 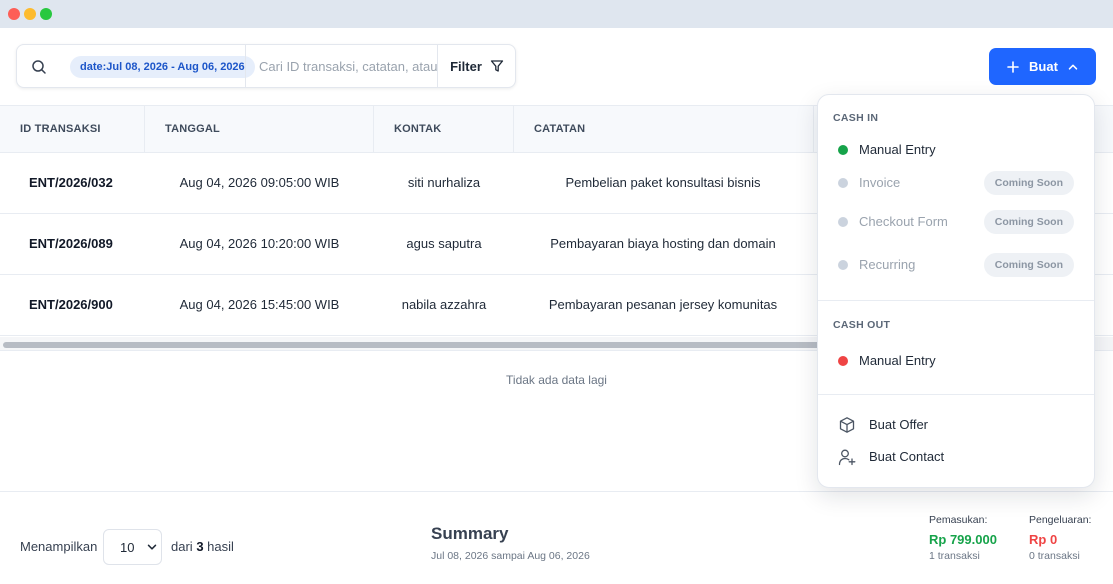 I want to click on create-button-label: Buat, so click(x=1043, y=66).